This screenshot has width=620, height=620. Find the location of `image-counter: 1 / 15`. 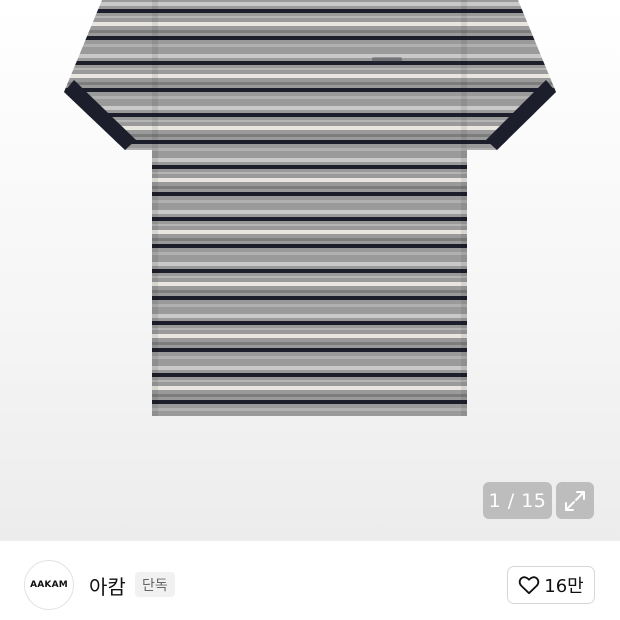

image-counter: 1 / 15 is located at coordinates (517, 500).